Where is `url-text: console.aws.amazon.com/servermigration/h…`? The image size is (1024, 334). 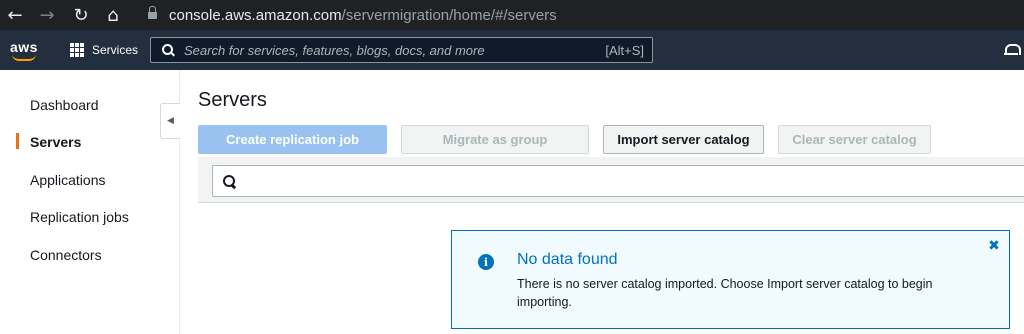 url-text: console.aws.amazon.com/servermigration/h… is located at coordinates (363, 15).